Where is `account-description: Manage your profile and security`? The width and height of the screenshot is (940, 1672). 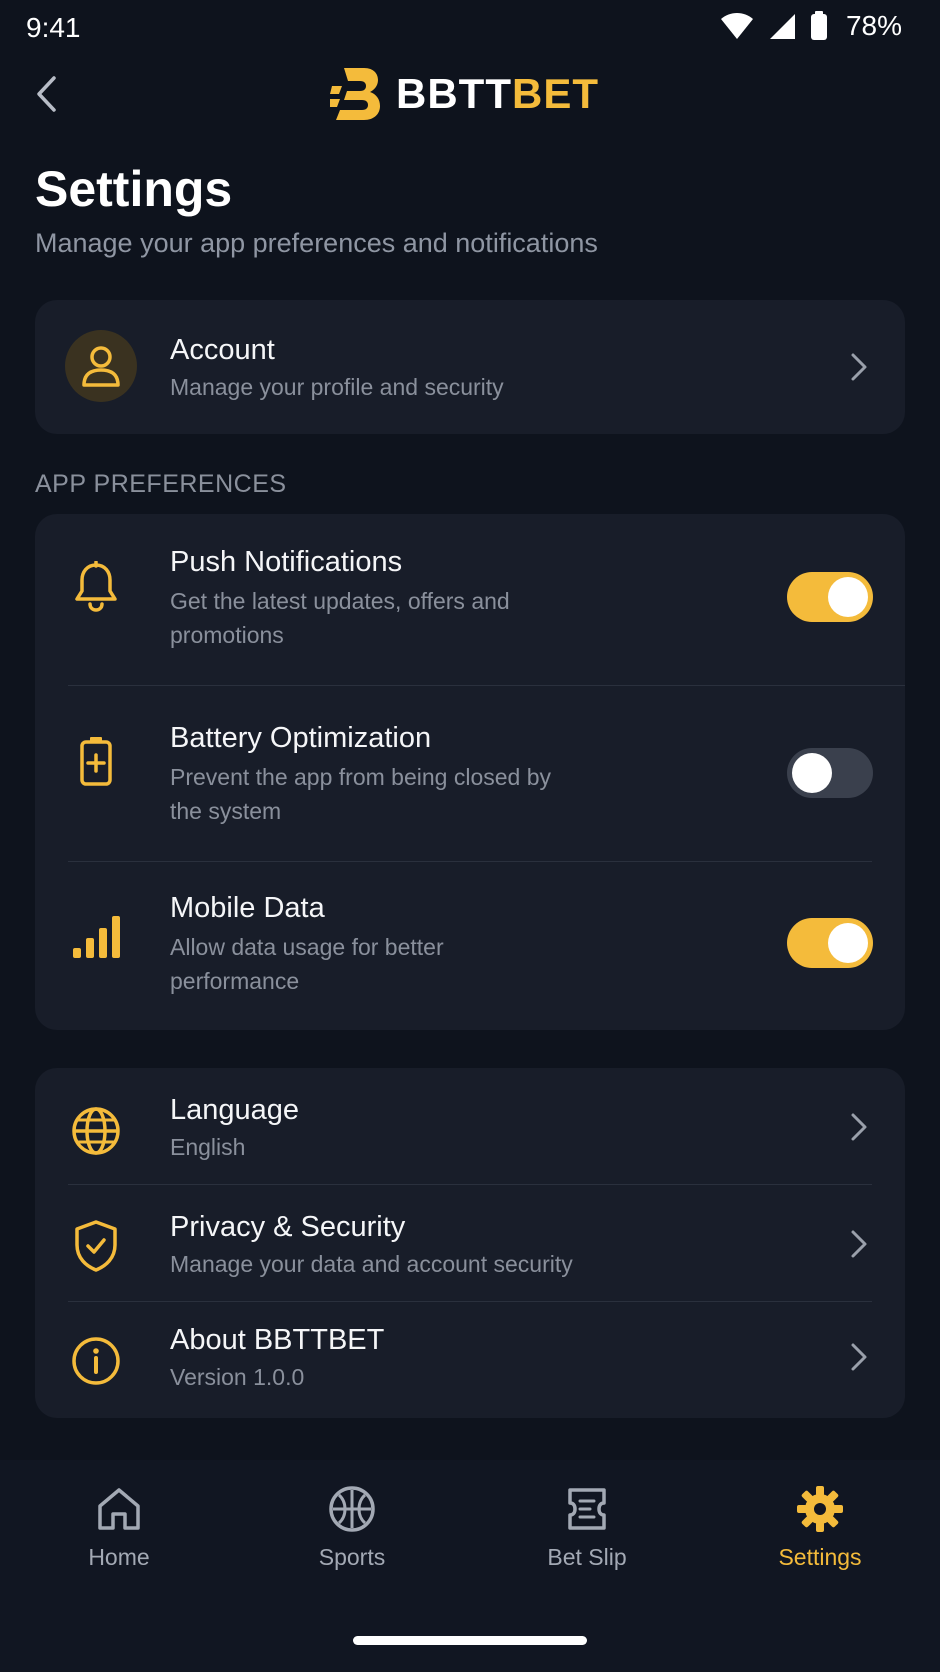 account-description: Manage your profile and security is located at coordinates (337, 387).